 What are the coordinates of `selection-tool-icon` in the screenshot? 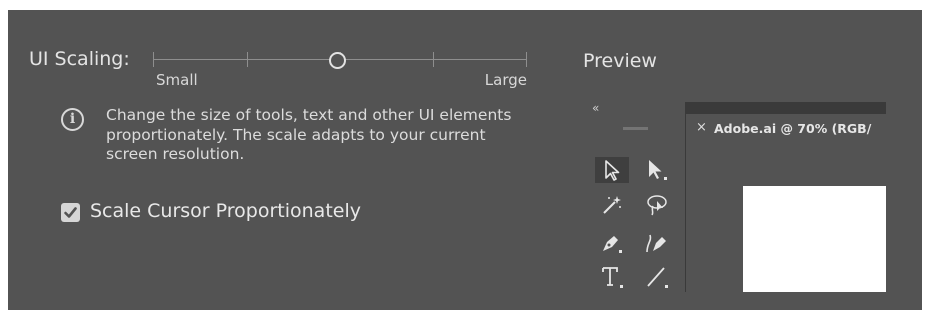 It's located at (612, 170).